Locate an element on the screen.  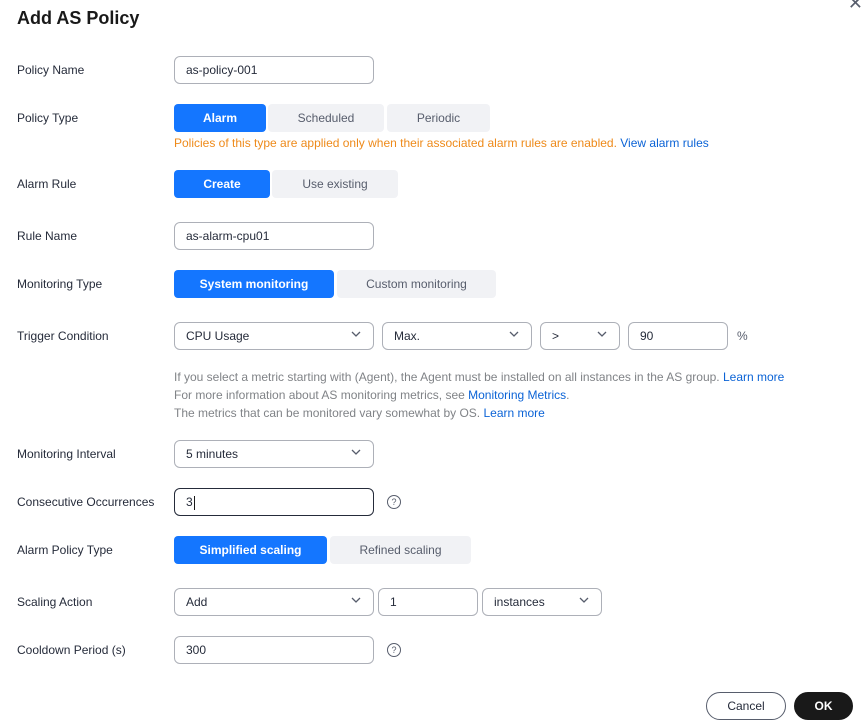
alarm-rule-use-existing: Use existing is located at coordinates (335, 184).